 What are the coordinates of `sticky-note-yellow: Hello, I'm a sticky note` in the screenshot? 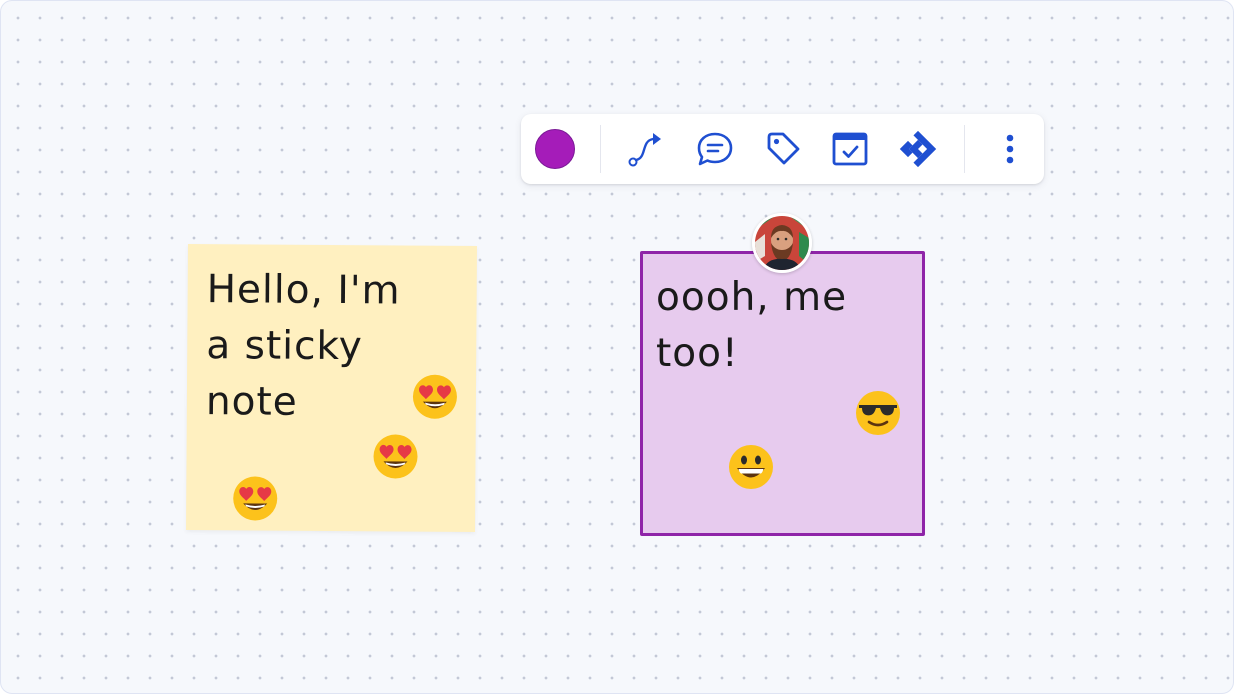 It's located at (331, 388).